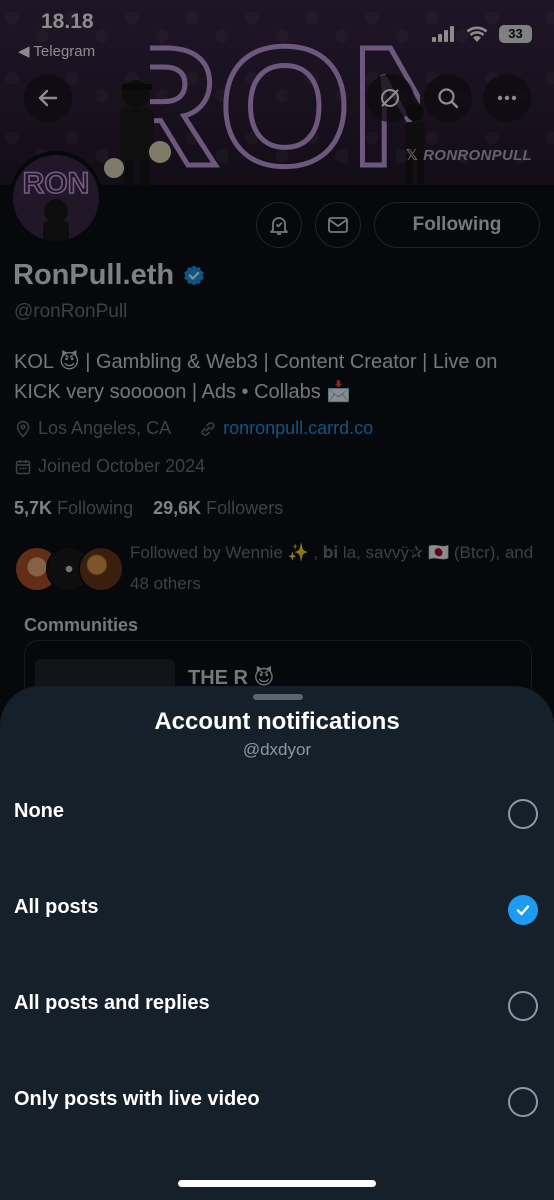 The height and width of the screenshot is (1200, 554). What do you see at coordinates (277, 749) in the screenshot?
I see `sheet-subtitle: @dxdyor` at bounding box center [277, 749].